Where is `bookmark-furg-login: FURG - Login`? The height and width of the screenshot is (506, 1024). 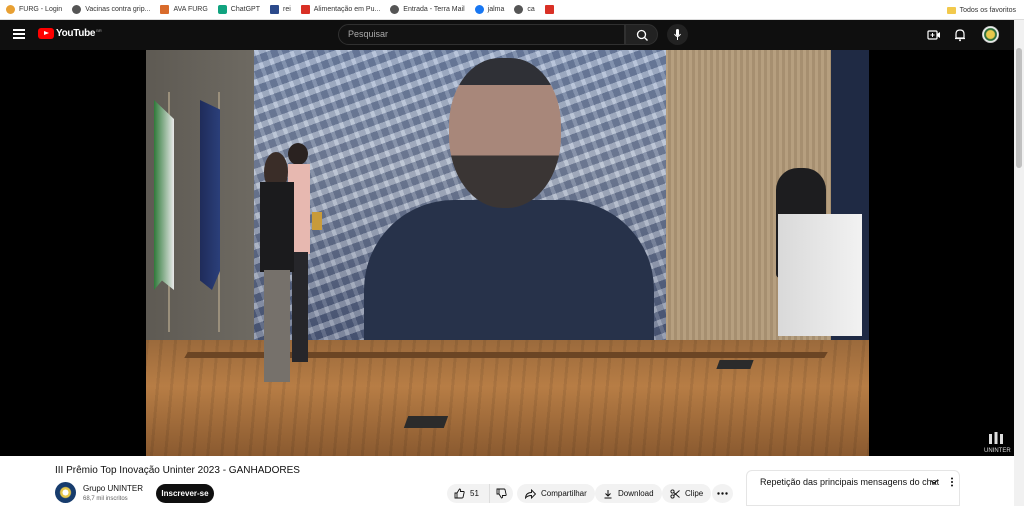
bookmark-furg-login: FURG - Login is located at coordinates (34, 9).